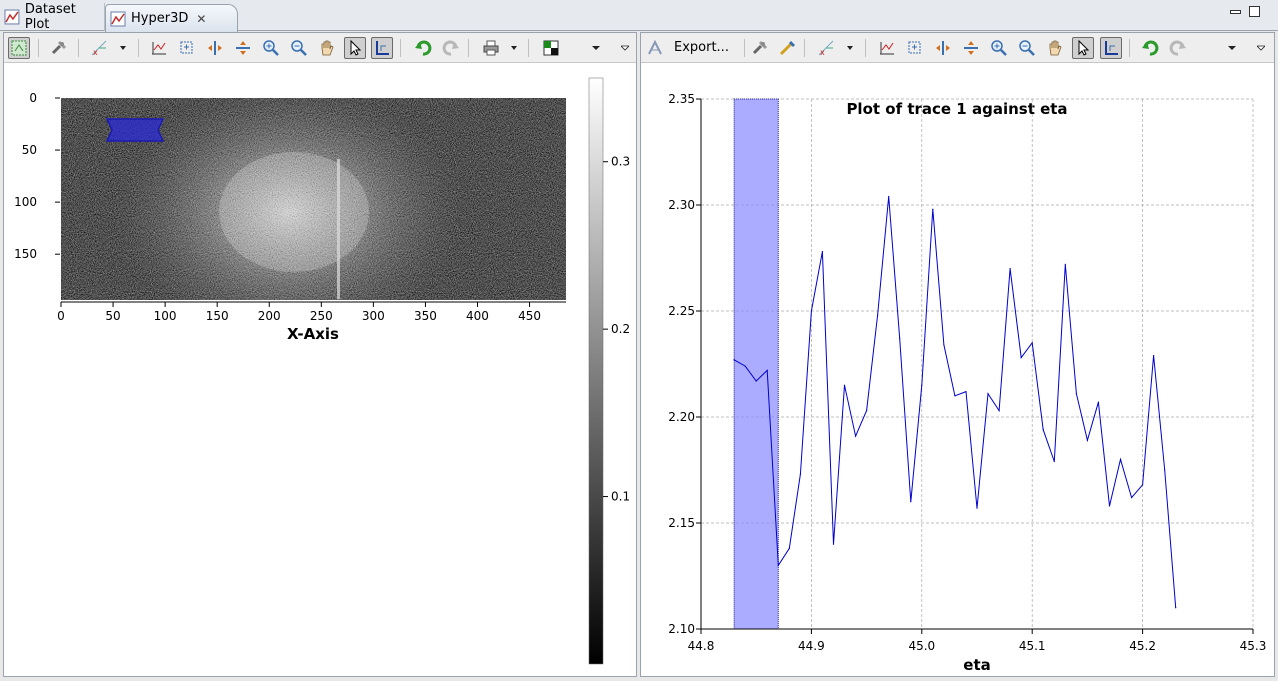  I want to click on axes-icon: x, so click(826, 48).